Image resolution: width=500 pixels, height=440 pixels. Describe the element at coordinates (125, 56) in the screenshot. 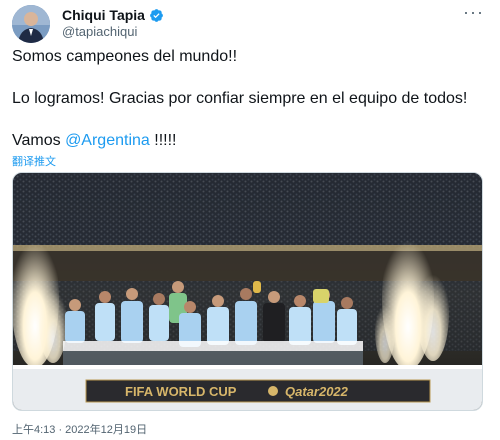

I see `tweet-line-1: Somos campeones del mundo!!` at that location.